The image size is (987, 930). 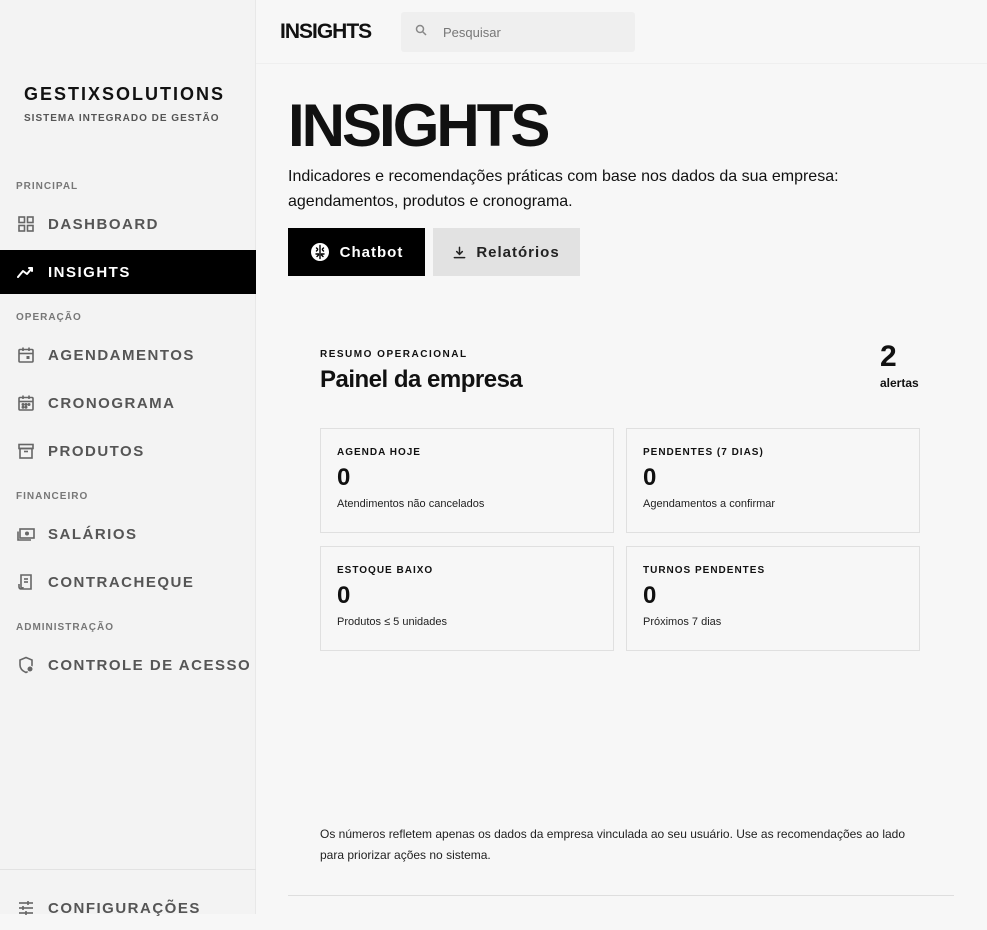 What do you see at coordinates (26, 908) in the screenshot?
I see `sliders-icon` at bounding box center [26, 908].